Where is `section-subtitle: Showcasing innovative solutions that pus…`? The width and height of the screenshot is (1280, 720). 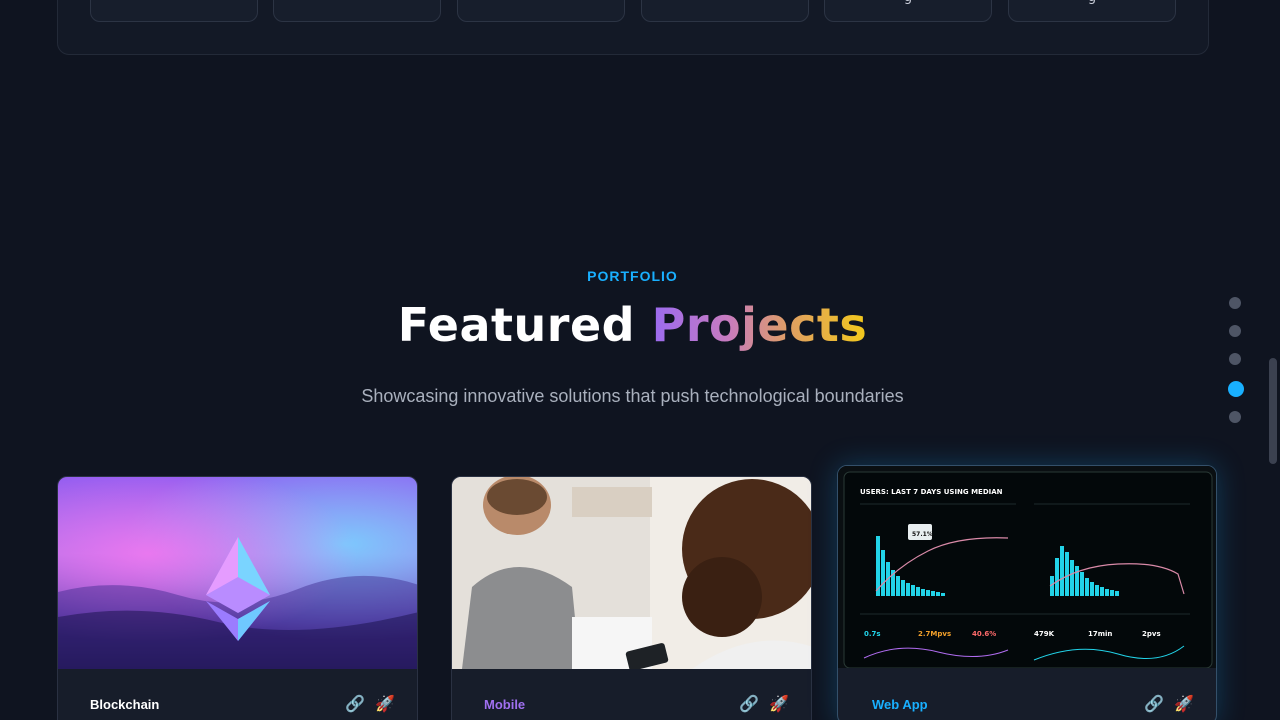 section-subtitle: Showcasing innovative solutions that pus… is located at coordinates (632, 396).